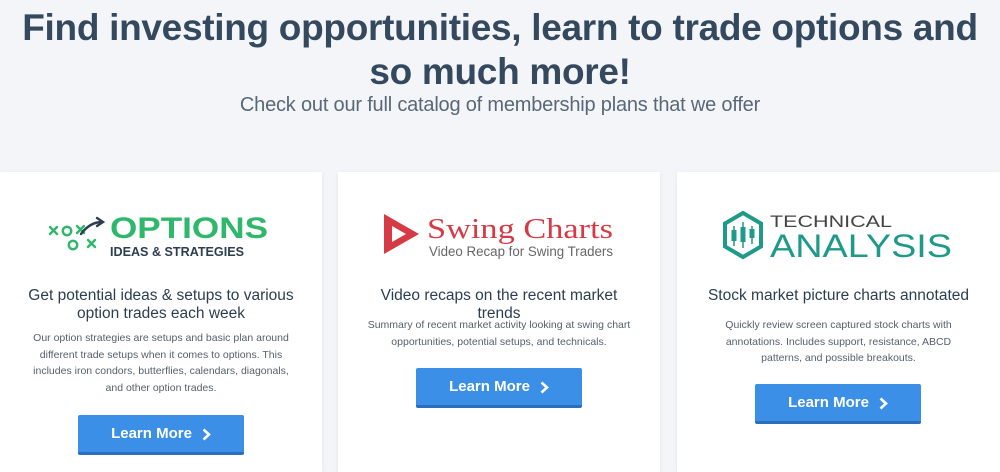  What do you see at coordinates (177, 252) in the screenshot?
I see `options-logo-tagline: IDEAS & STRATEGIES` at bounding box center [177, 252].